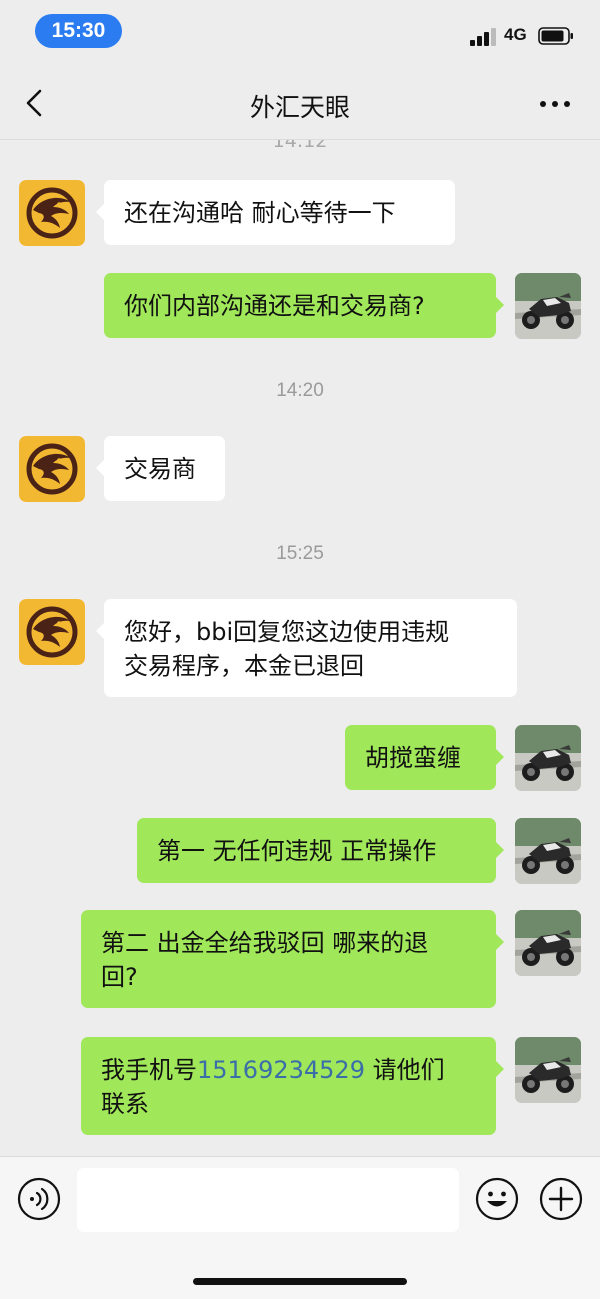 The image size is (600, 1299). I want to click on message-text: 胡搅蛮缠, so click(413, 758).